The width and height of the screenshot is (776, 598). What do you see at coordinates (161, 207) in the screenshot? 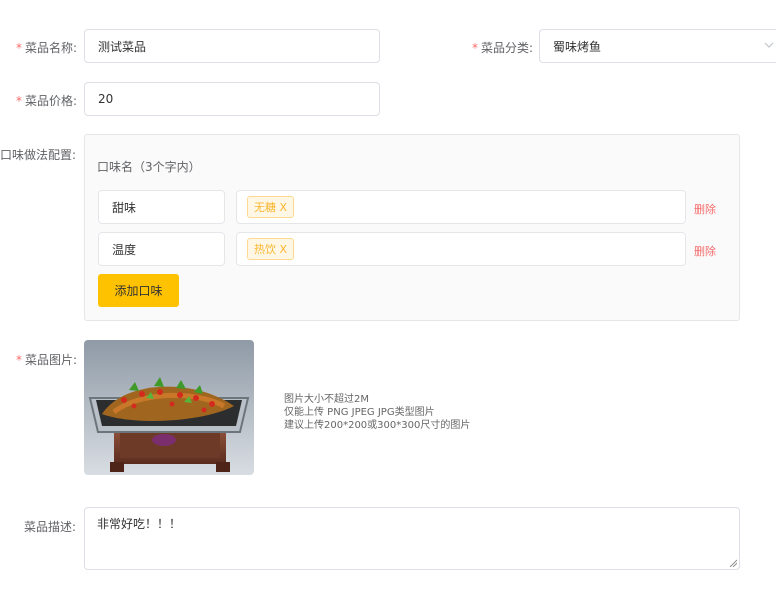
I see `flavor-name-input: 甜味` at bounding box center [161, 207].